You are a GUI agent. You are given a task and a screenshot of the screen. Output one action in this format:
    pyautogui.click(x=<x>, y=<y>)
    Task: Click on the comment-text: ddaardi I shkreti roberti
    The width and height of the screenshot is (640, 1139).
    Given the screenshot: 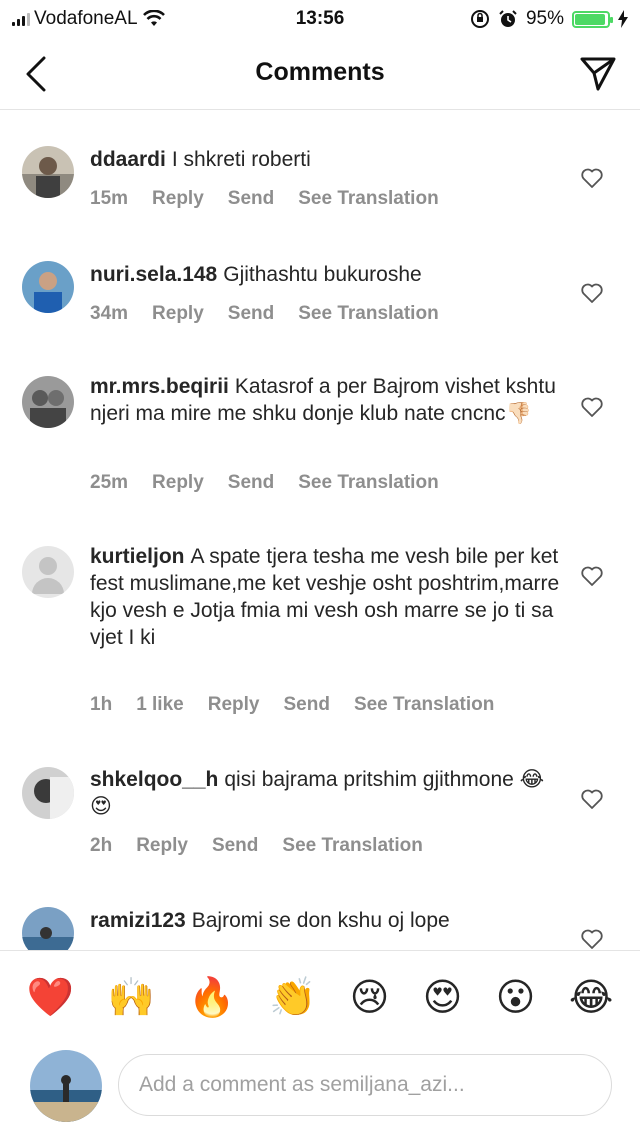 What is the action you would take?
    pyautogui.click(x=325, y=159)
    